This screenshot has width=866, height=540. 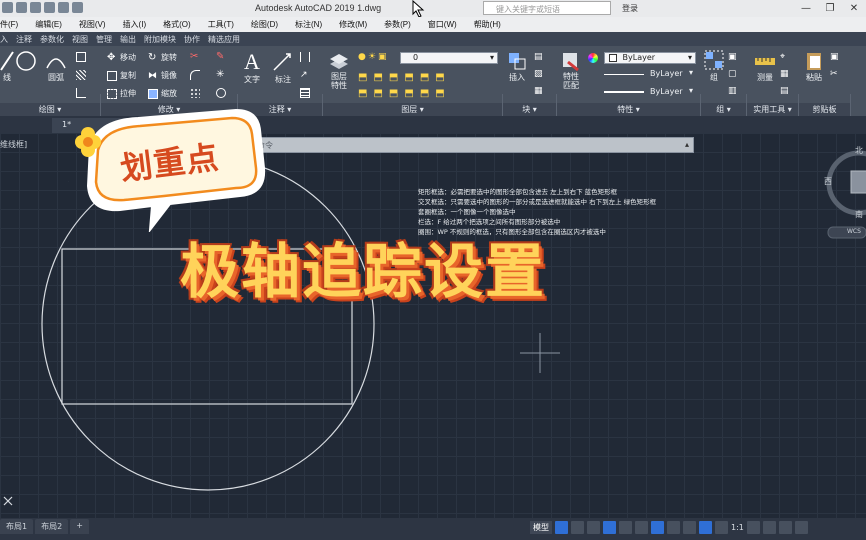 I want to click on table-button, so click(x=305, y=93).